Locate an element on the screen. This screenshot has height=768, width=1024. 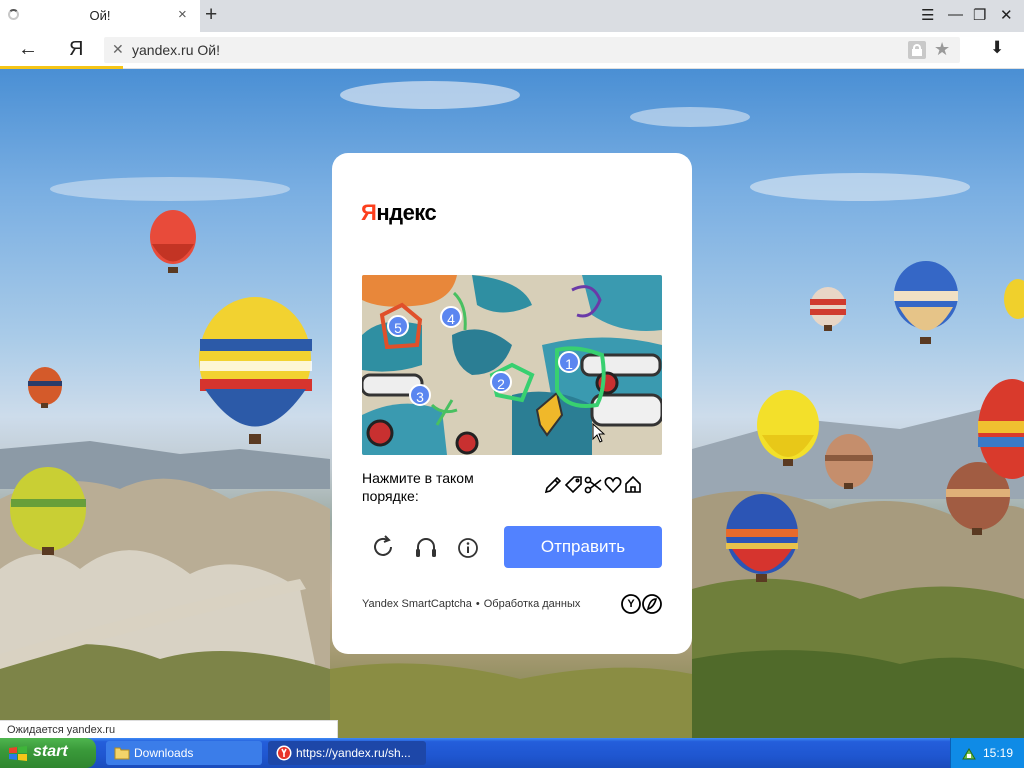
new-tab-button: + is located at coordinates (211, 15).